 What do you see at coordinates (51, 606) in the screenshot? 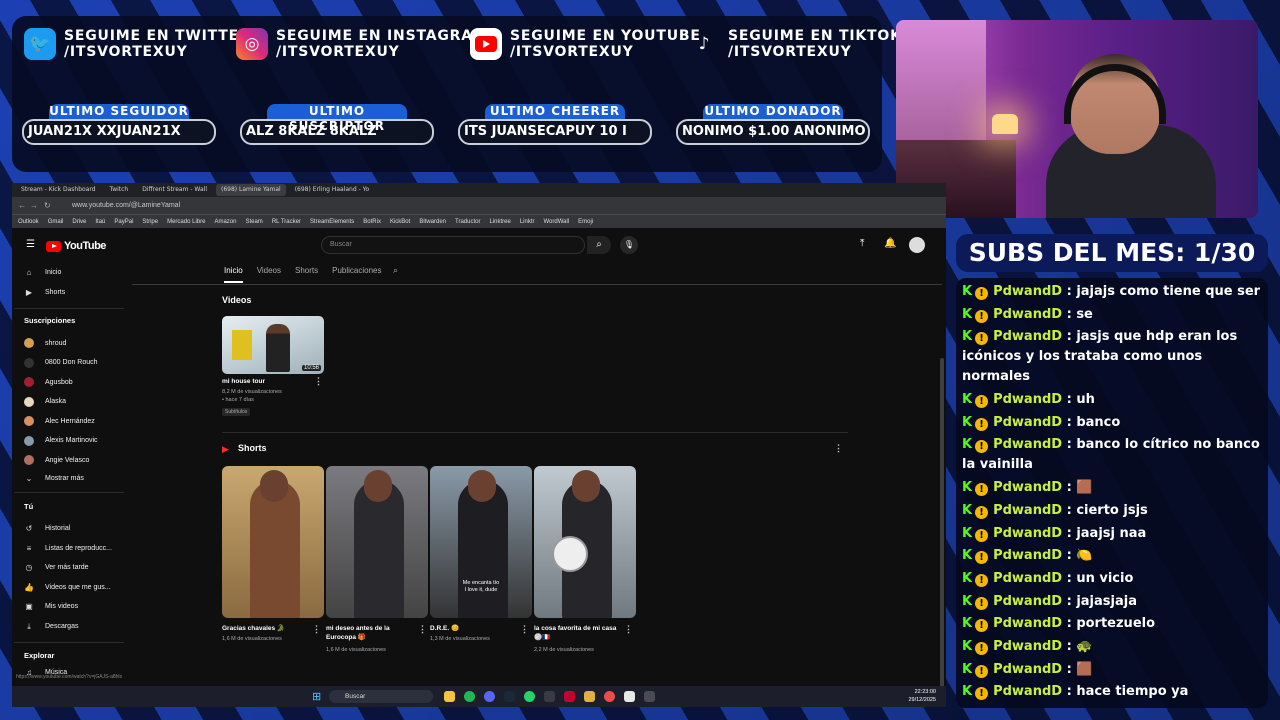
I see `sidebar-item: ▣ Mis videos` at bounding box center [51, 606].